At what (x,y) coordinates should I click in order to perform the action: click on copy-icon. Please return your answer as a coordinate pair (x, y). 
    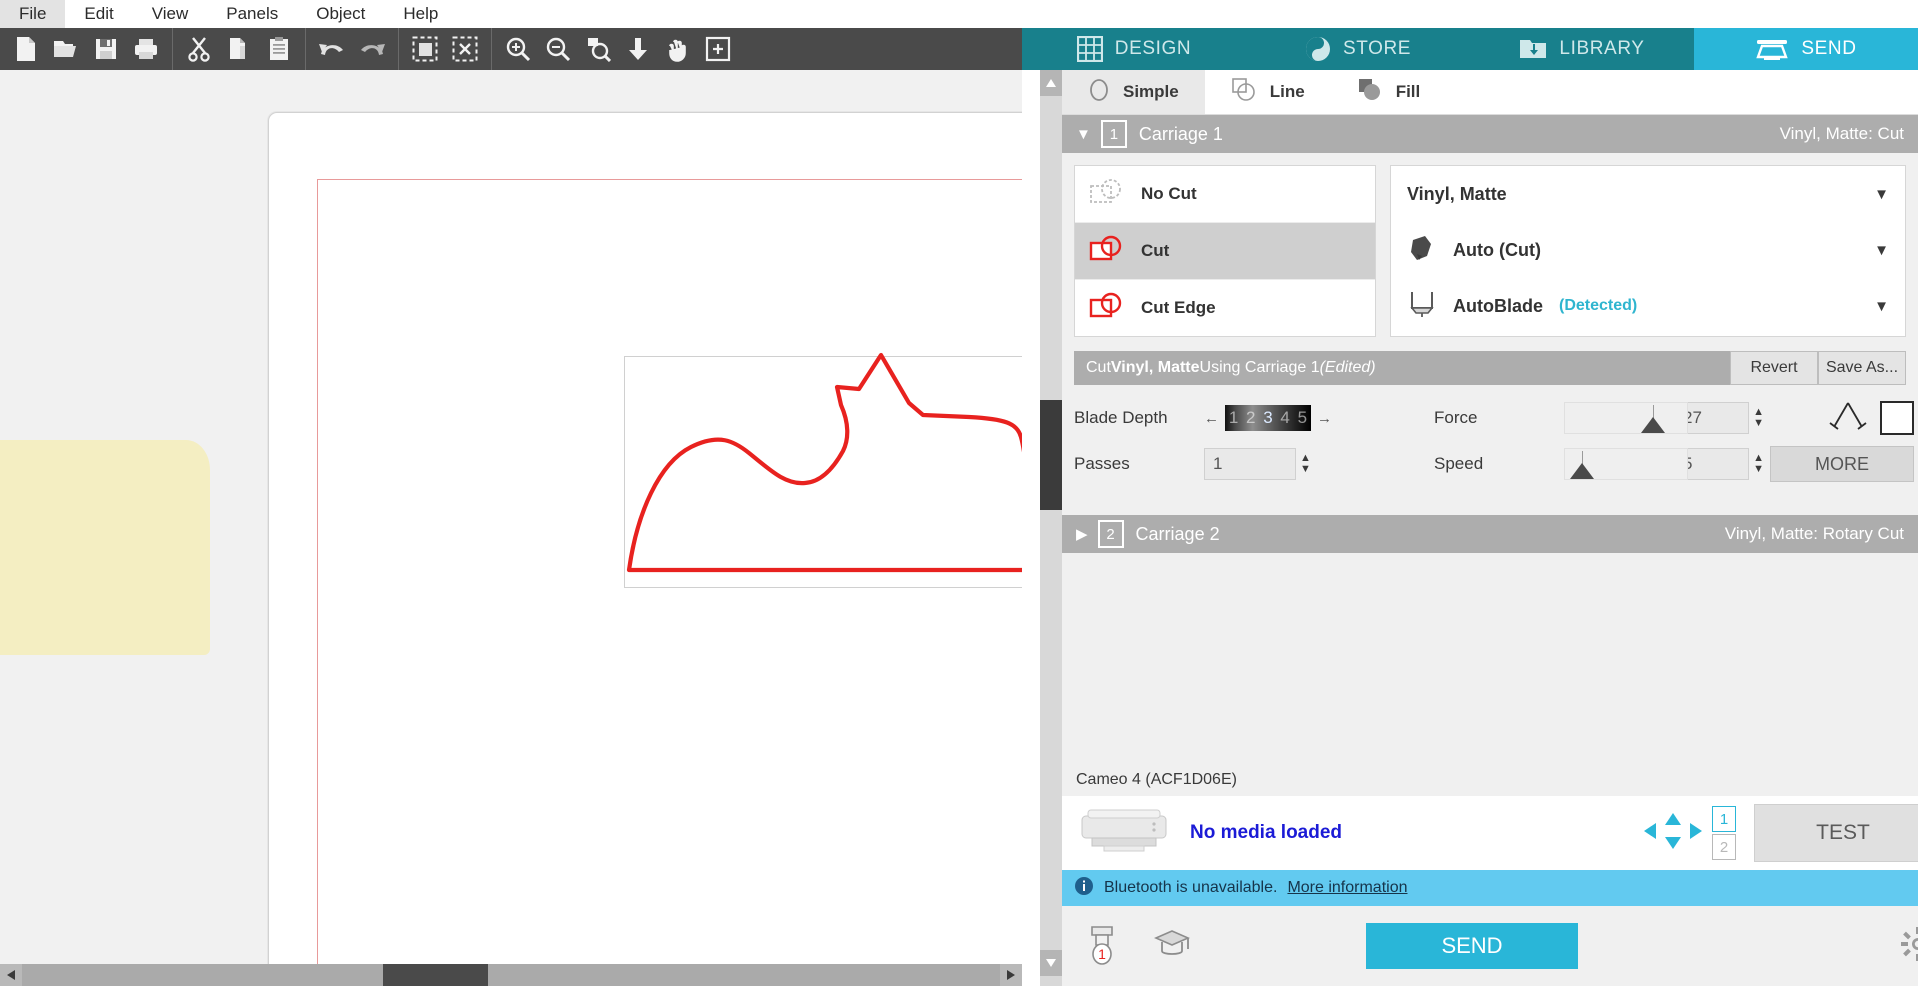
    Looking at the image, I should click on (239, 49).